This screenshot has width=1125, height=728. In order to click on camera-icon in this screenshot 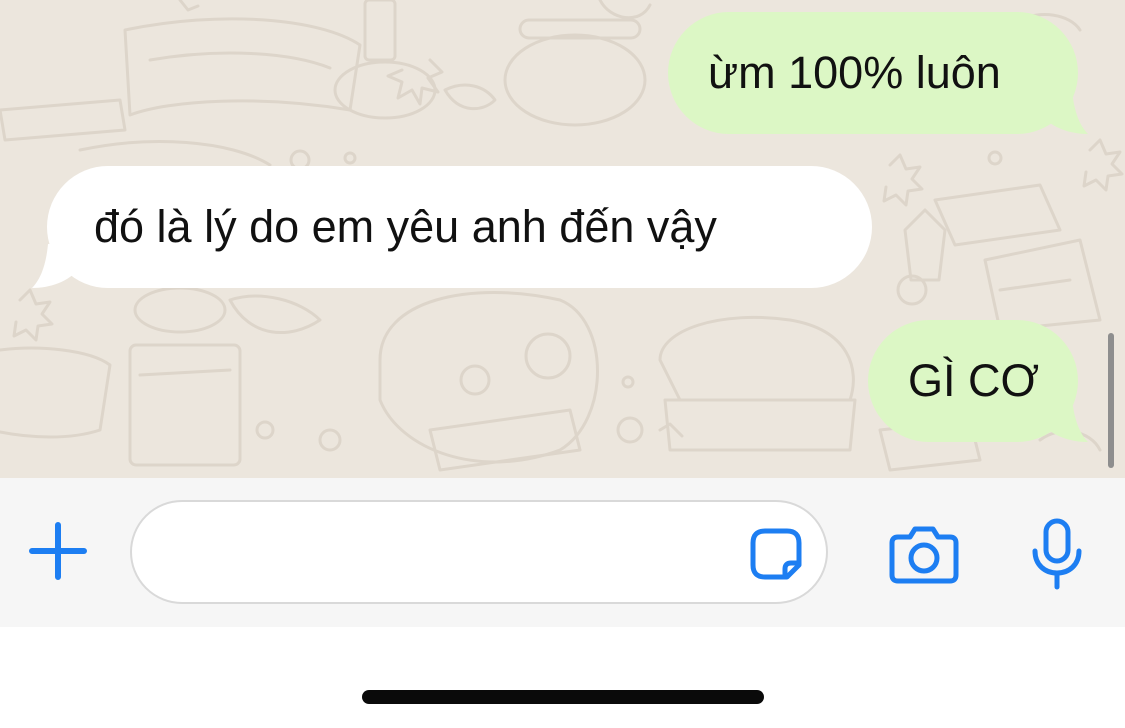, I will do `click(924, 555)`.